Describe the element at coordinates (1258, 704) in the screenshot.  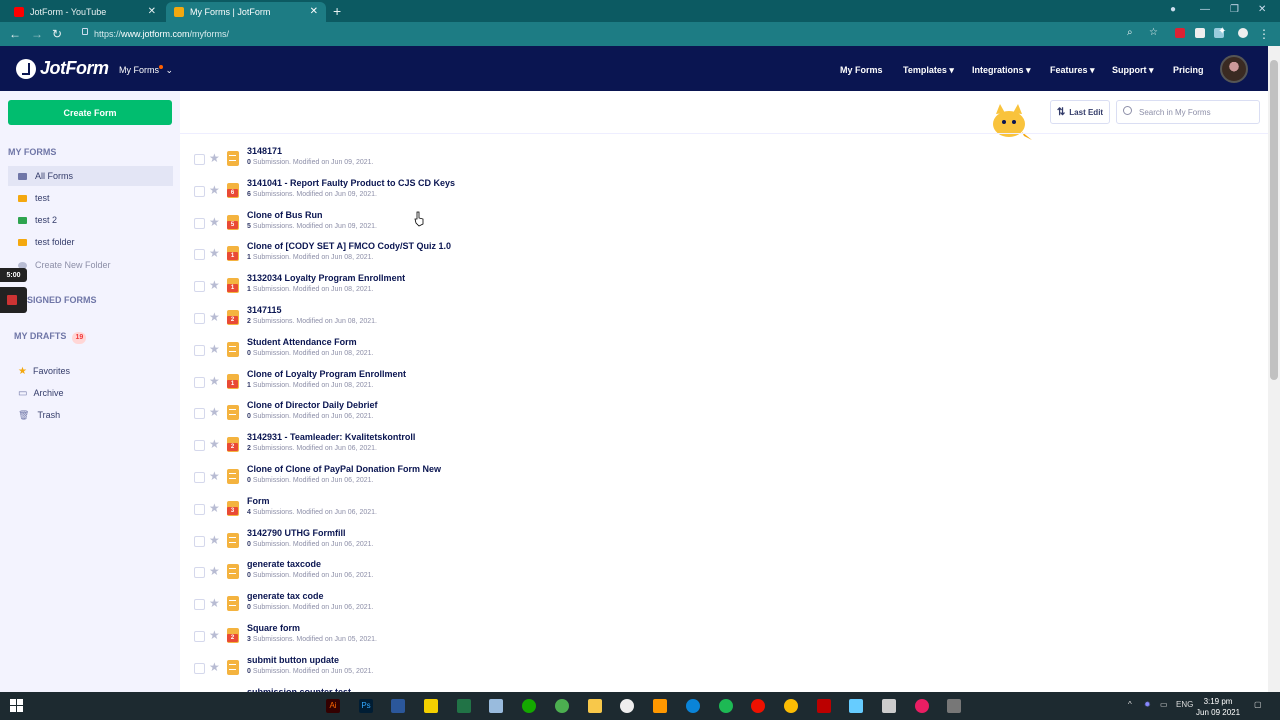
I see `notifications-icon: ▢` at that location.